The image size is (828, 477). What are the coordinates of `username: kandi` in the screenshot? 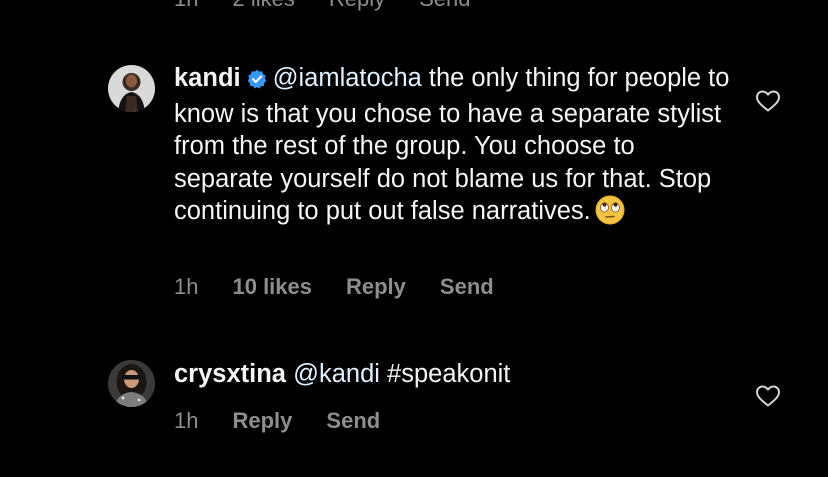 It's located at (207, 78).